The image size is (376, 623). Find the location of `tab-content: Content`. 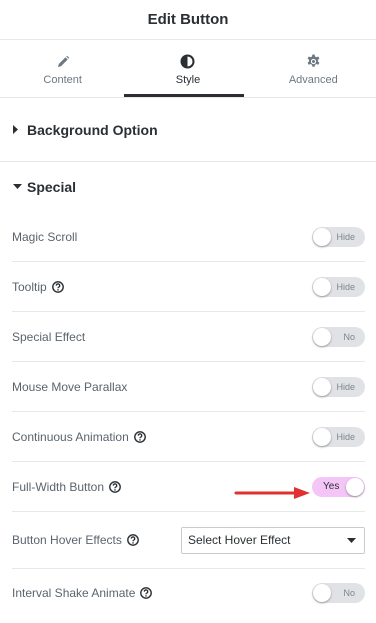

tab-content: Content is located at coordinates (62, 68).